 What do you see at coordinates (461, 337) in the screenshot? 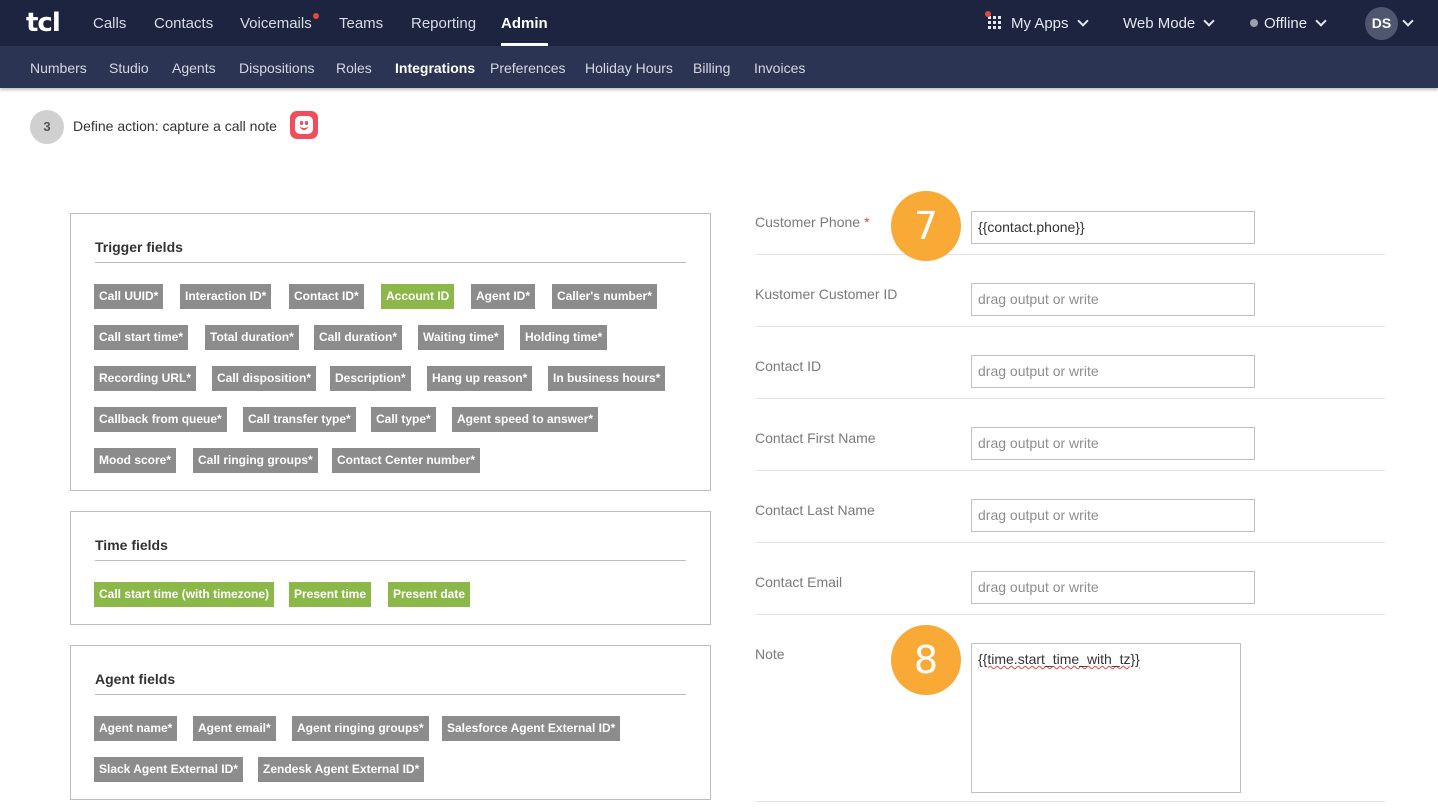
I see `field-tag: Waiting time*` at bounding box center [461, 337].